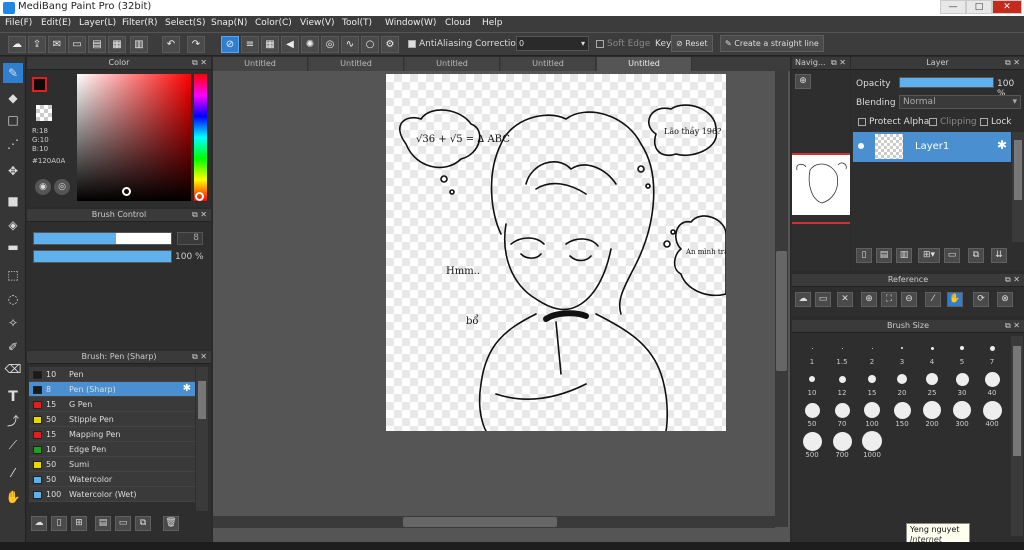 Image resolution: width=1024 pixels, height=550 pixels. I want to click on brush-size-option: 40, so click(992, 384).